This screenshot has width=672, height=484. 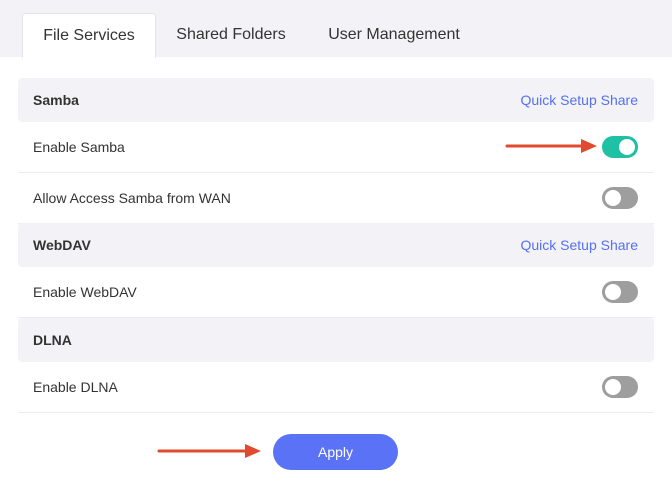 What do you see at coordinates (336, 198) in the screenshot?
I see `samba-wan-row: Allow Access Samba from WAN` at bounding box center [336, 198].